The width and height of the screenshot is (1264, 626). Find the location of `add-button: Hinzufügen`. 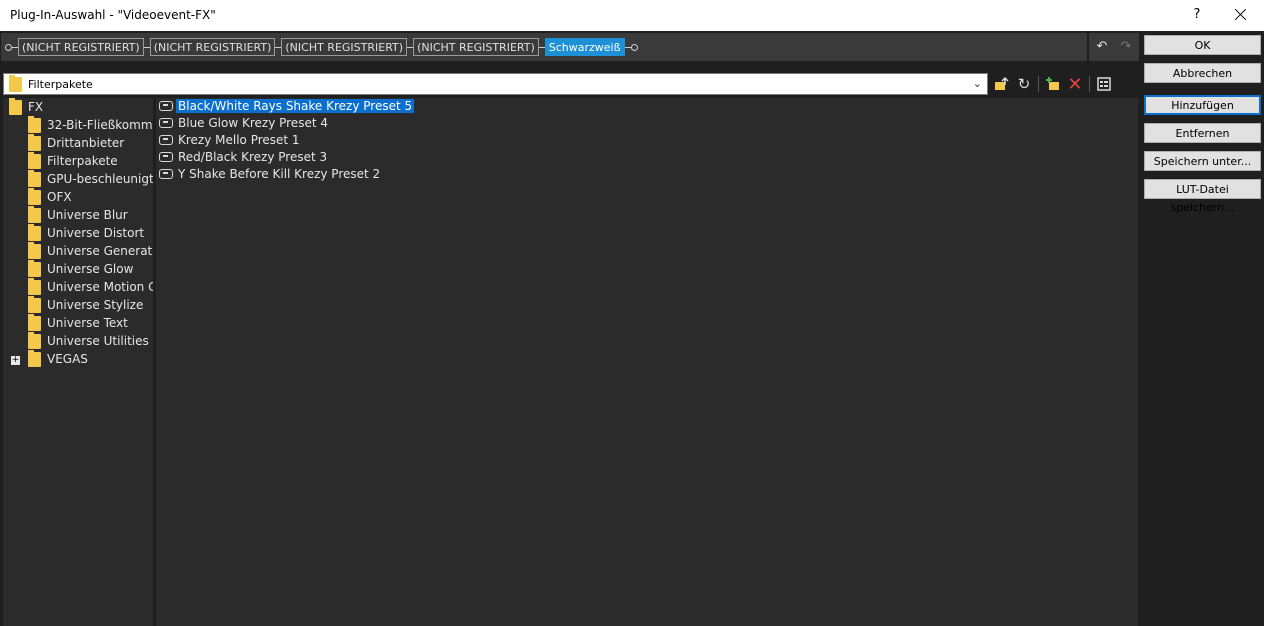

add-button: Hinzufügen is located at coordinates (1202, 105).